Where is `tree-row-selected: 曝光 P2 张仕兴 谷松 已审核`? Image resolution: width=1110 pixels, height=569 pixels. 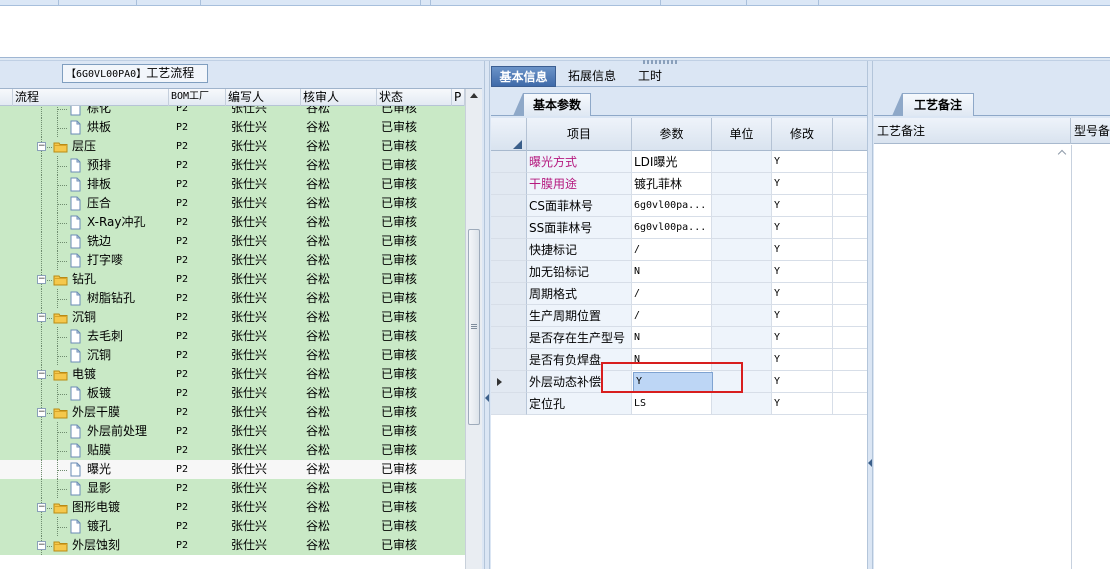
tree-row-selected: 曝光 P2 张仕兴 谷松 已审核 is located at coordinates (232, 469).